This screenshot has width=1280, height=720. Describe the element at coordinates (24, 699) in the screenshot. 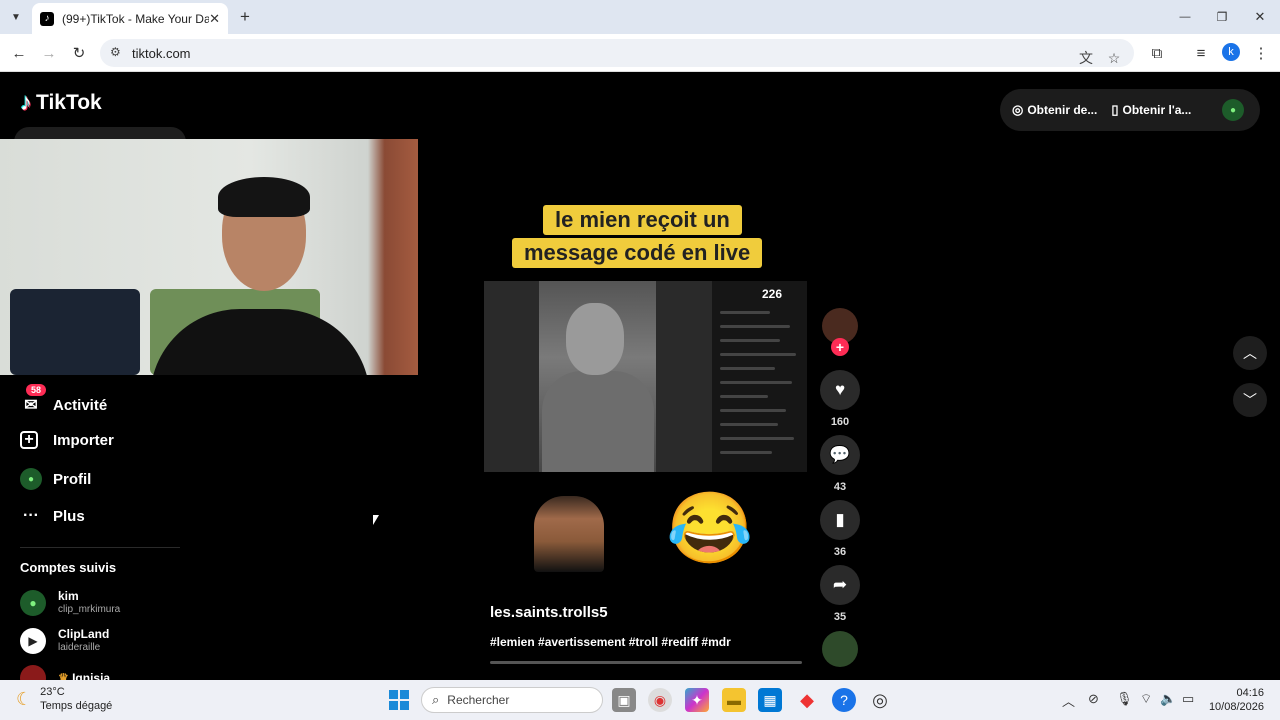

I see `moon-icon: ☾` at that location.